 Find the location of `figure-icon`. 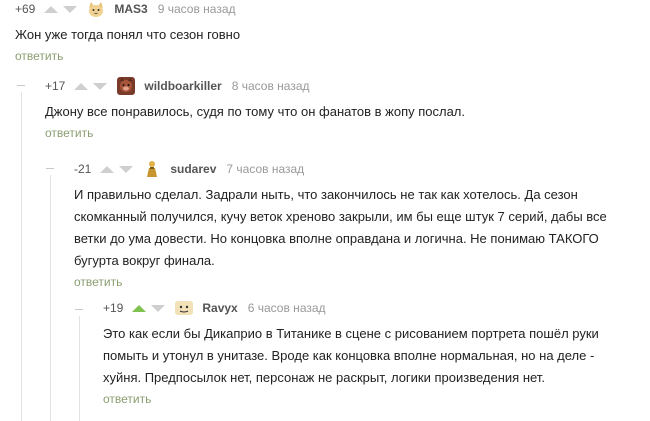

figure-icon is located at coordinates (152, 169).